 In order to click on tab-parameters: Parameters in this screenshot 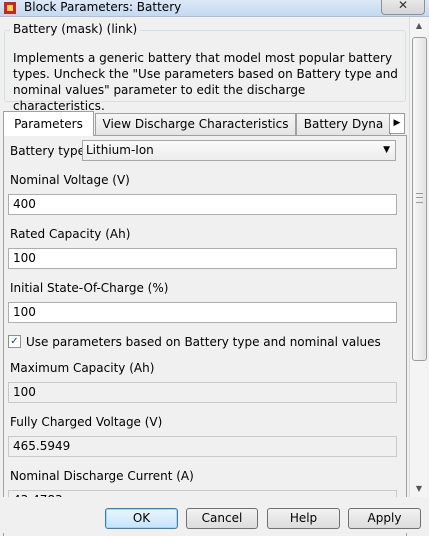, I will do `click(48, 123)`.